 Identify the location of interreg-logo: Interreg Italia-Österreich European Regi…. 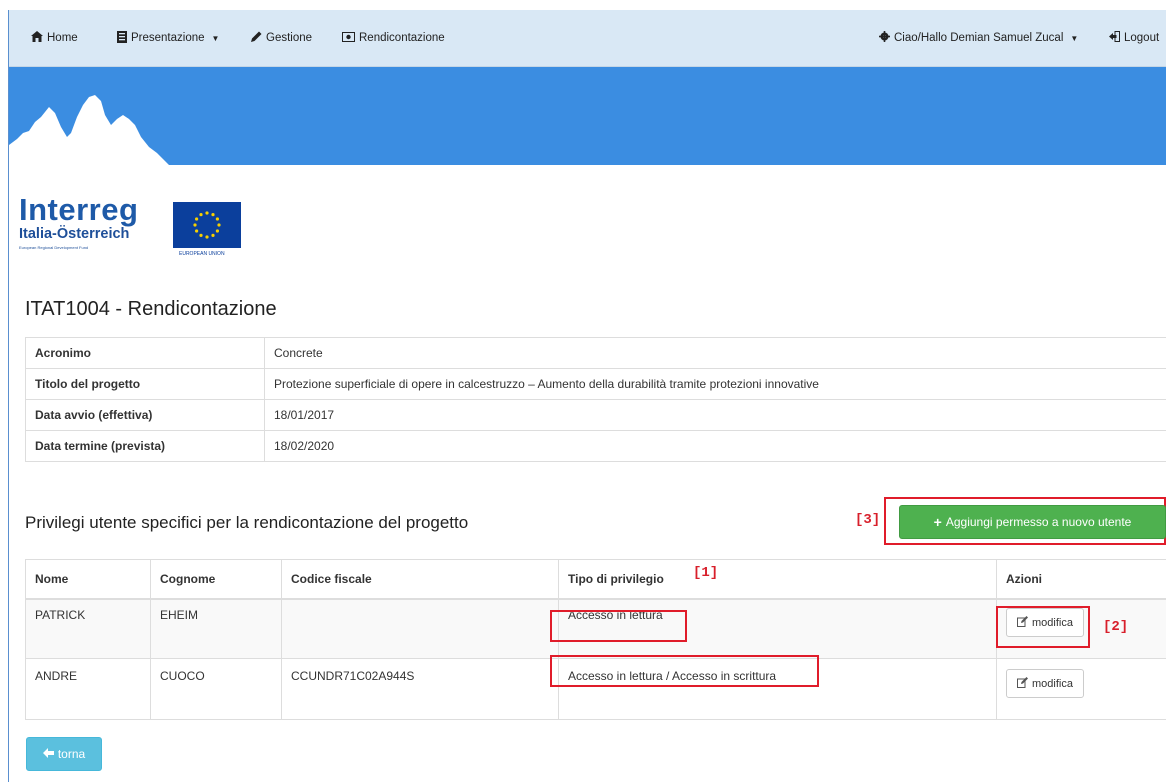
(130, 224).